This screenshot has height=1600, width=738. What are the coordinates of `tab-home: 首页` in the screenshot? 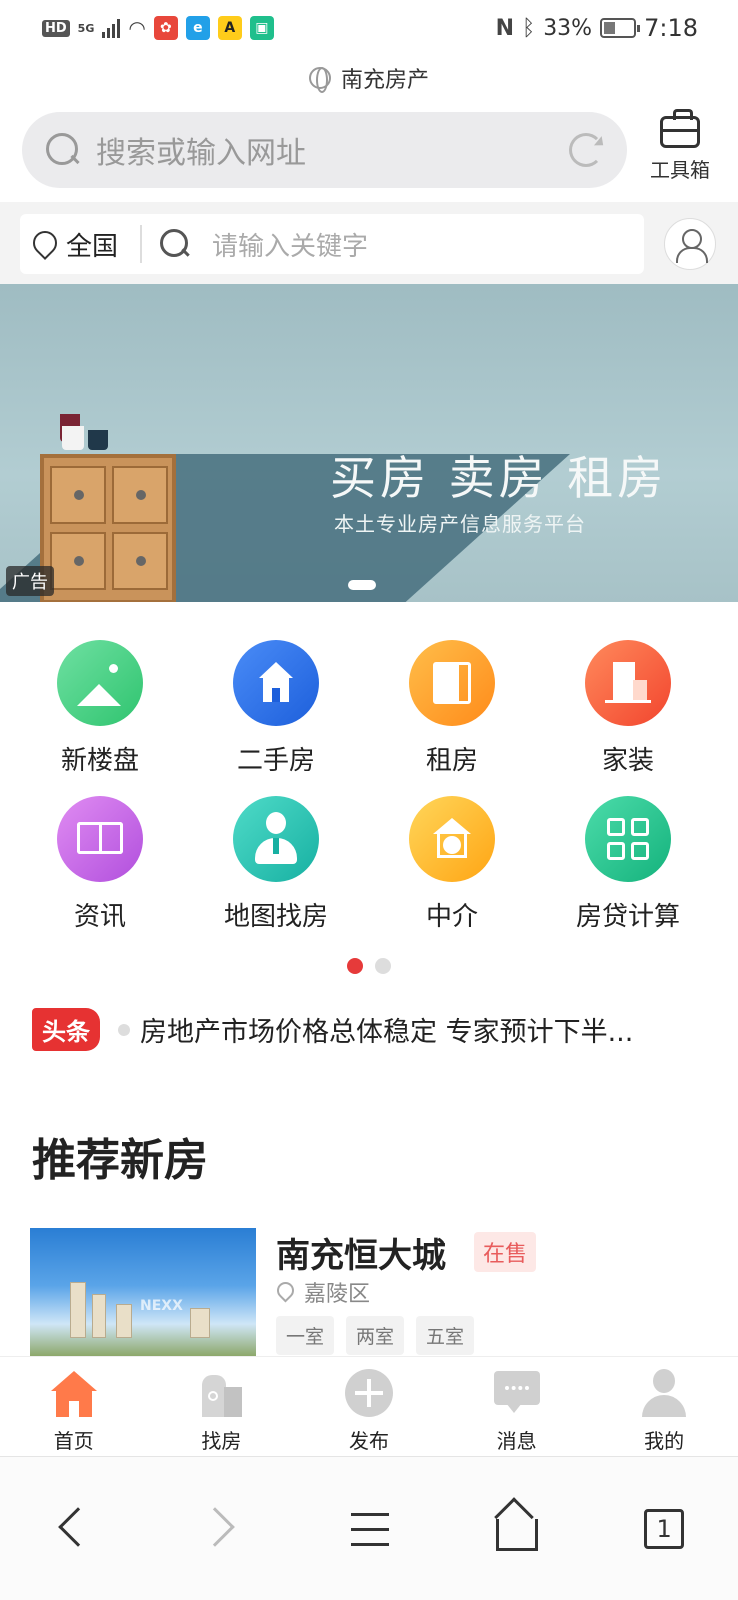 It's located at (74, 1406).